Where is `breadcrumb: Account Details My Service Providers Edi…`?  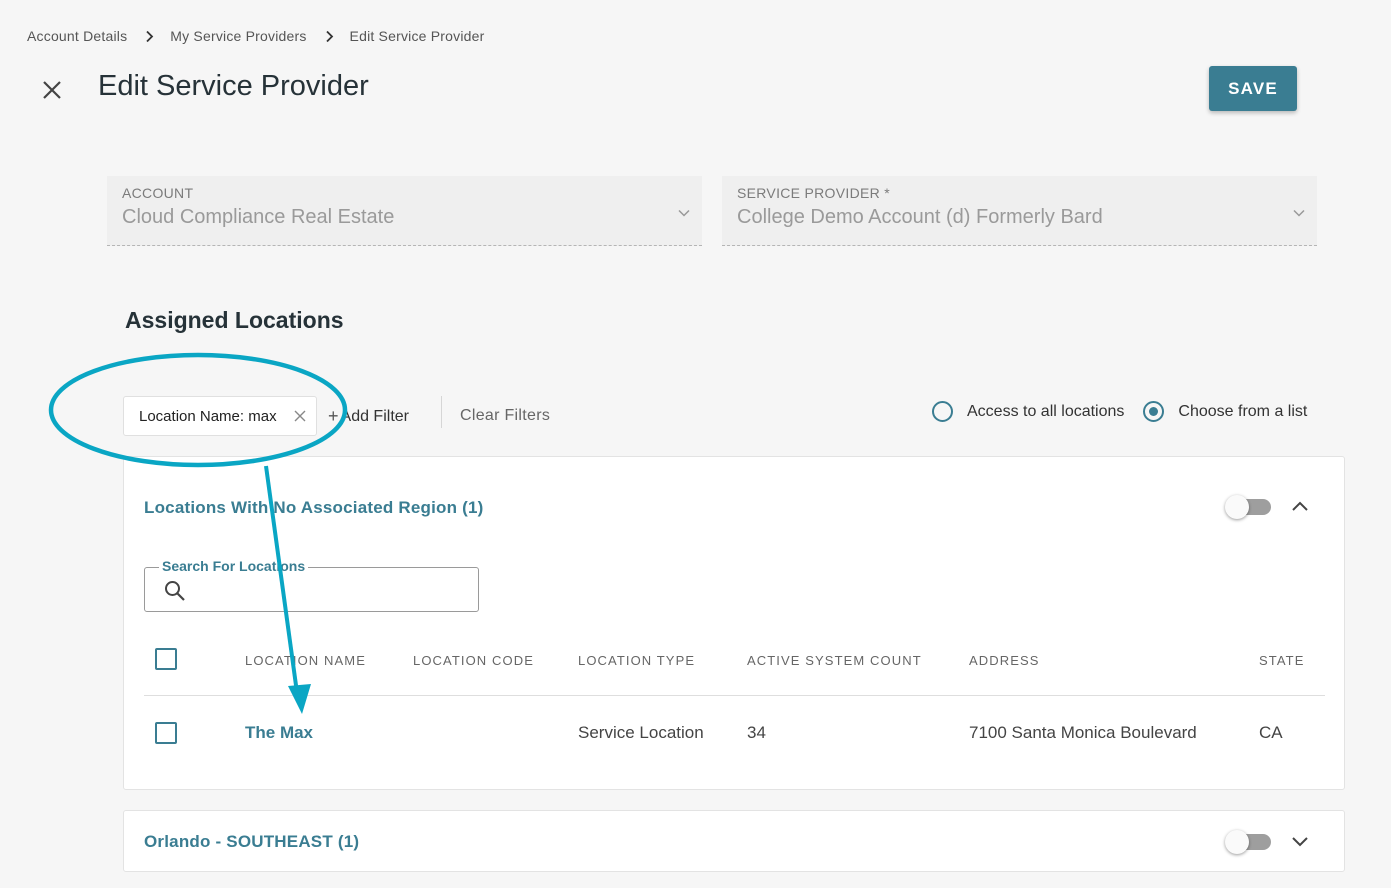
breadcrumb: Account Details My Service Providers Edi… is located at coordinates (255, 36).